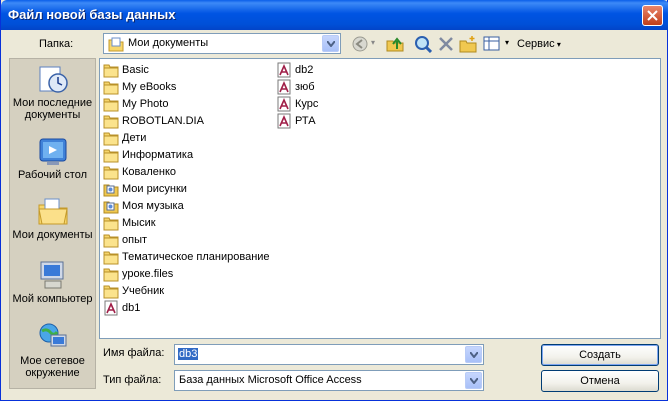 The image size is (668, 401). Describe the element at coordinates (148, 274) in the screenshot. I see `file-name: уроке.files` at that location.